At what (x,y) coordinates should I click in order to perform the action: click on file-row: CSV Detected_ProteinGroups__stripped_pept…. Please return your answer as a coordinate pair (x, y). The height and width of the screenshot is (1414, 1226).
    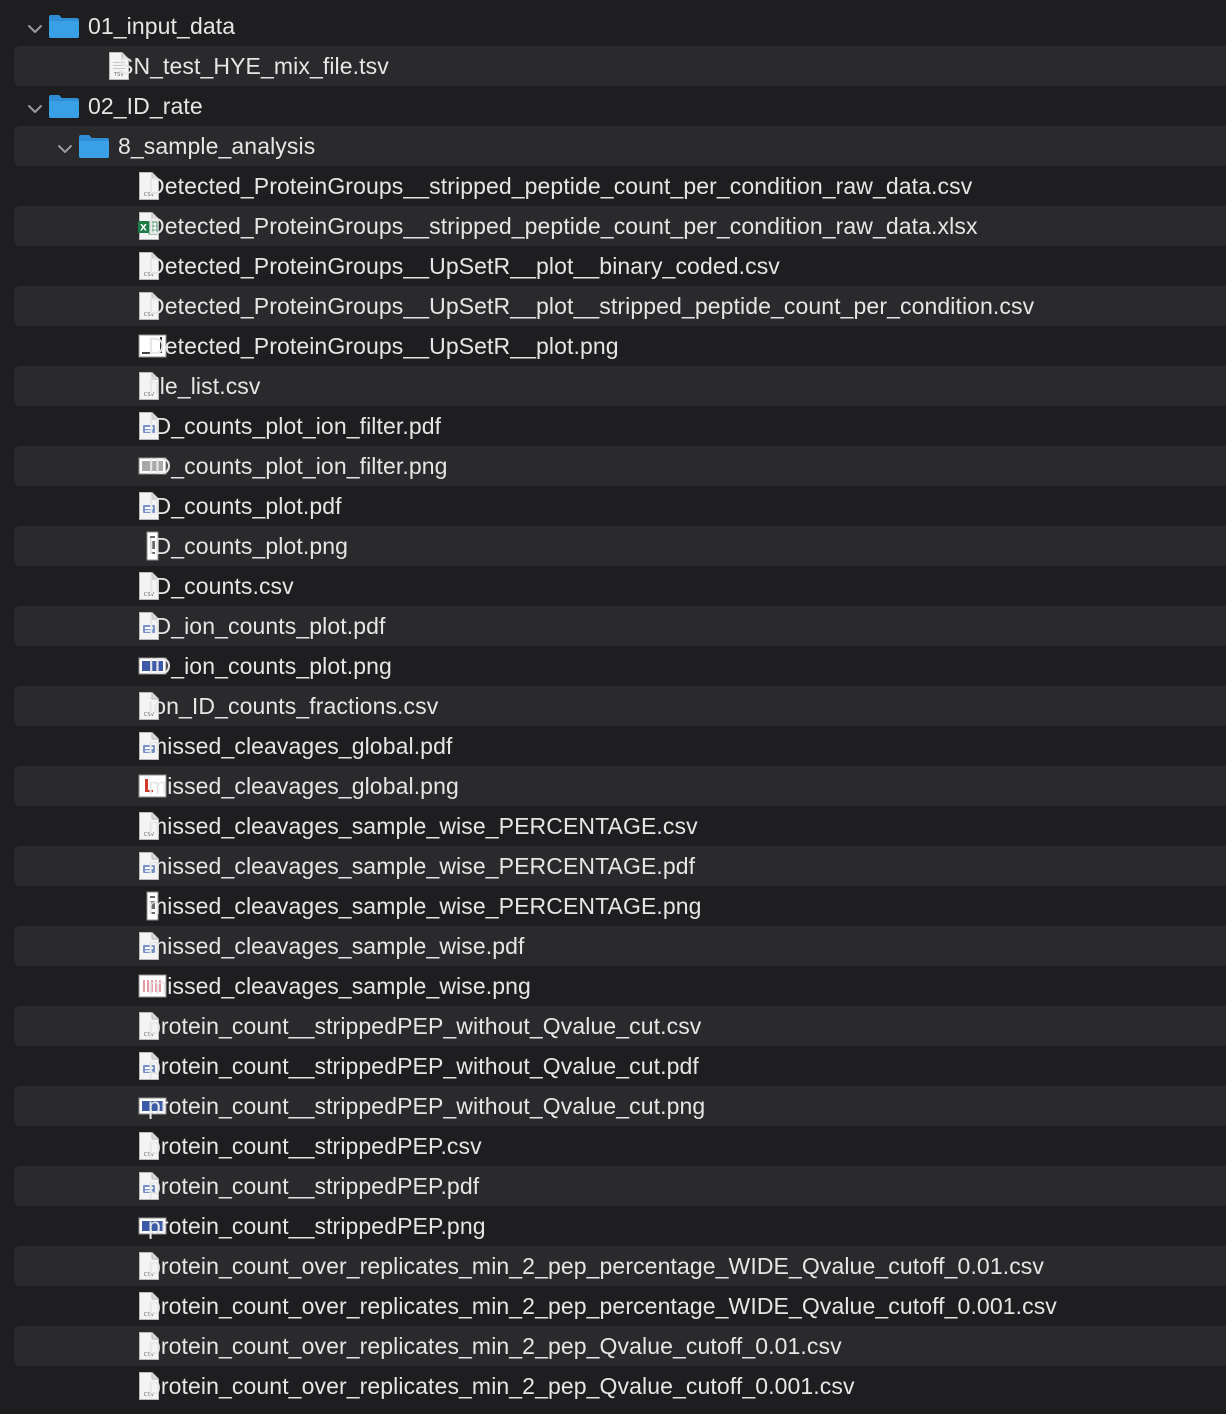
    Looking at the image, I should click on (620, 186).